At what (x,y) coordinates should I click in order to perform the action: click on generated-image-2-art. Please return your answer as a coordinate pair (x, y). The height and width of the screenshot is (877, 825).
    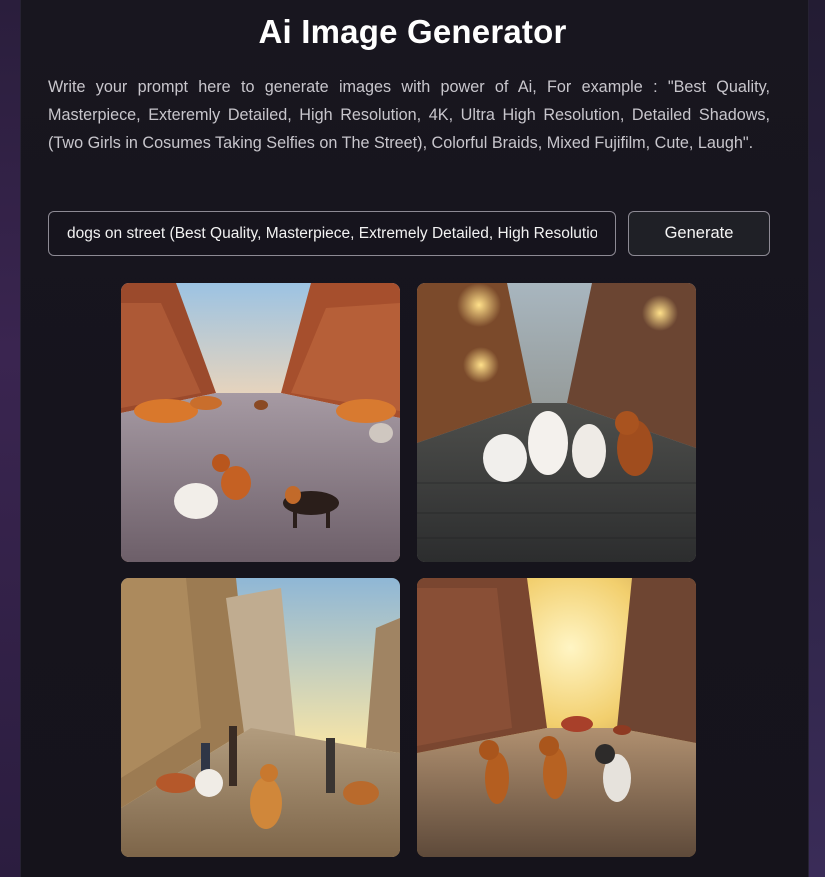
    Looking at the image, I should click on (556, 422).